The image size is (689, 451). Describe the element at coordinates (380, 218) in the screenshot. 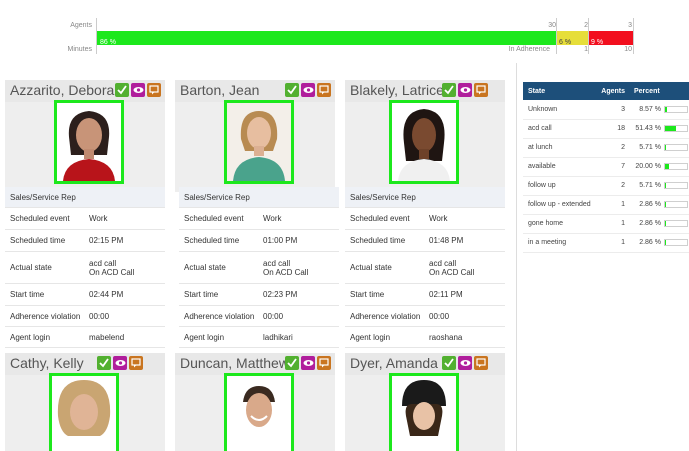

I see `detail-label: Scheduled event` at that location.